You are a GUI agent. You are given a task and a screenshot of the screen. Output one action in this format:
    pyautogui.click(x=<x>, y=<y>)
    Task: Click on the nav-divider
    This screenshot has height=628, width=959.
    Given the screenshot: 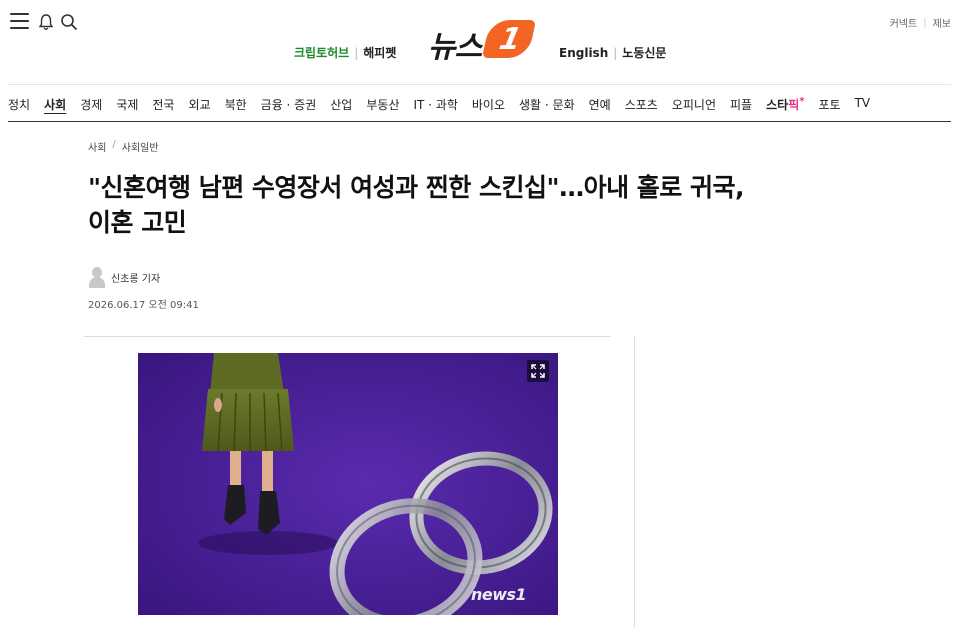 What is the action you would take?
    pyautogui.click(x=479, y=121)
    